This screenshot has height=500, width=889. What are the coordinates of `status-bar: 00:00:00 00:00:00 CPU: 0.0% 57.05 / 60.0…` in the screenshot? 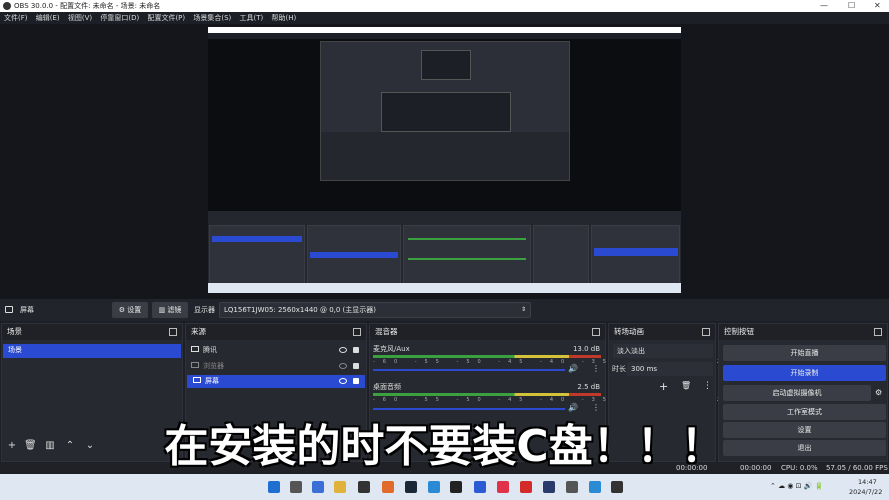 It's located at (444, 468).